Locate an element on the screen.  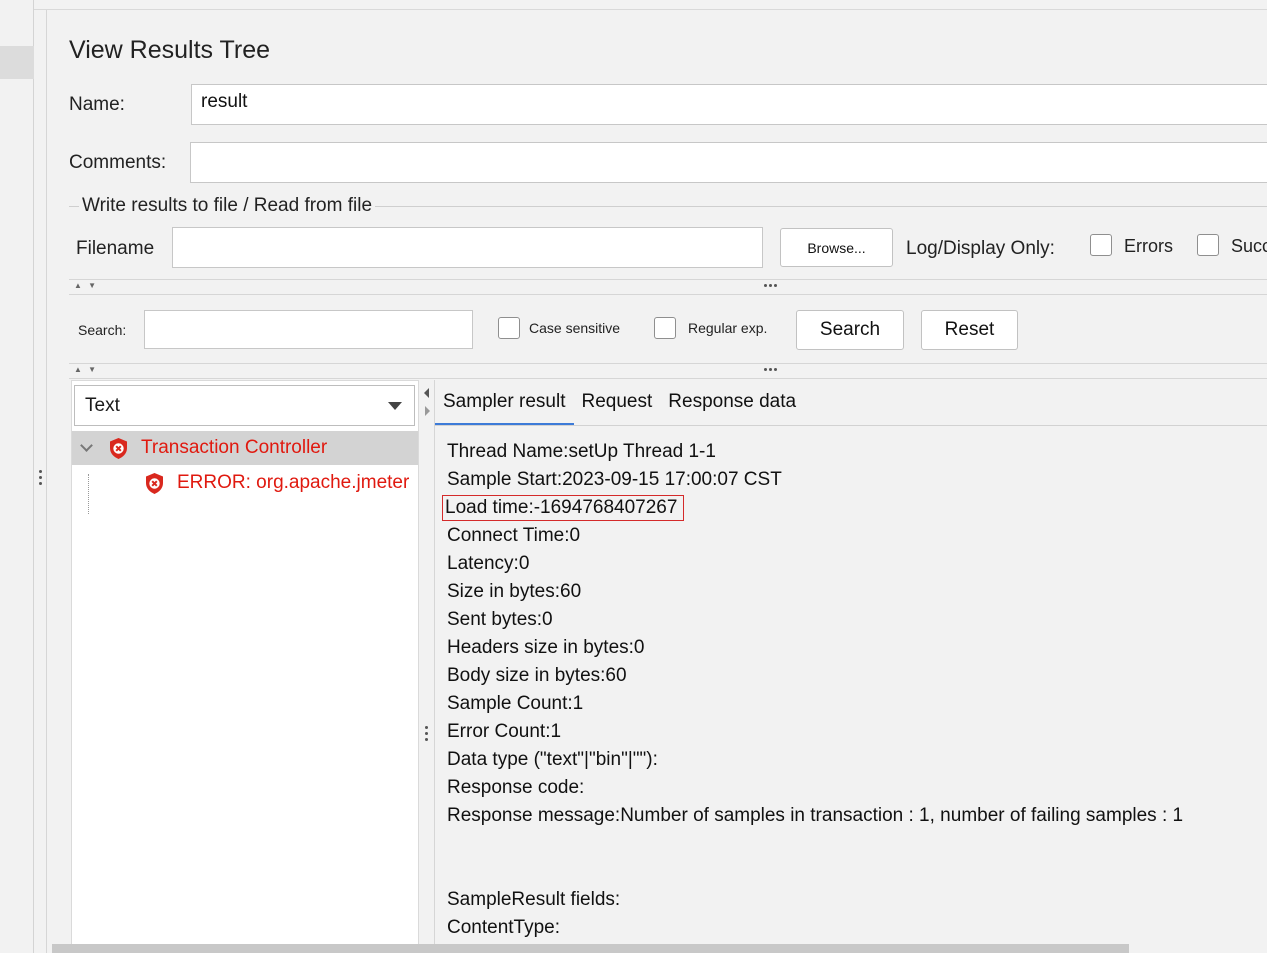
tree-node-transaction-controller: Transaction Controller is located at coordinates (245, 448).